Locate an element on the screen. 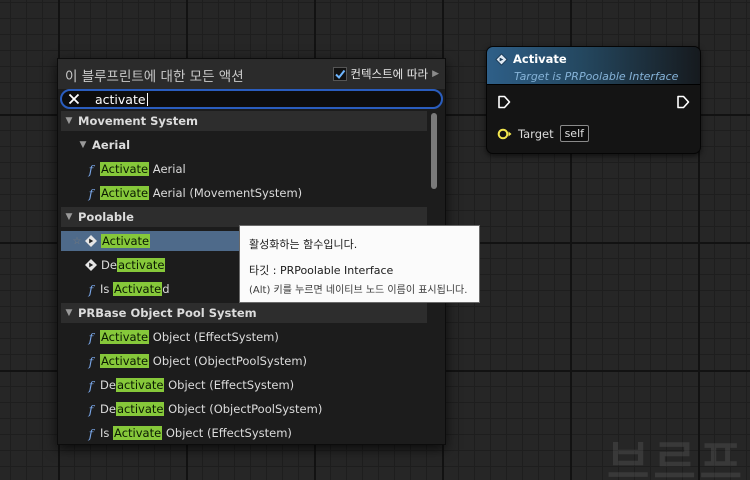 This screenshot has width=750, height=480. action-label: Activate Object (EffectSystem) is located at coordinates (189, 337).